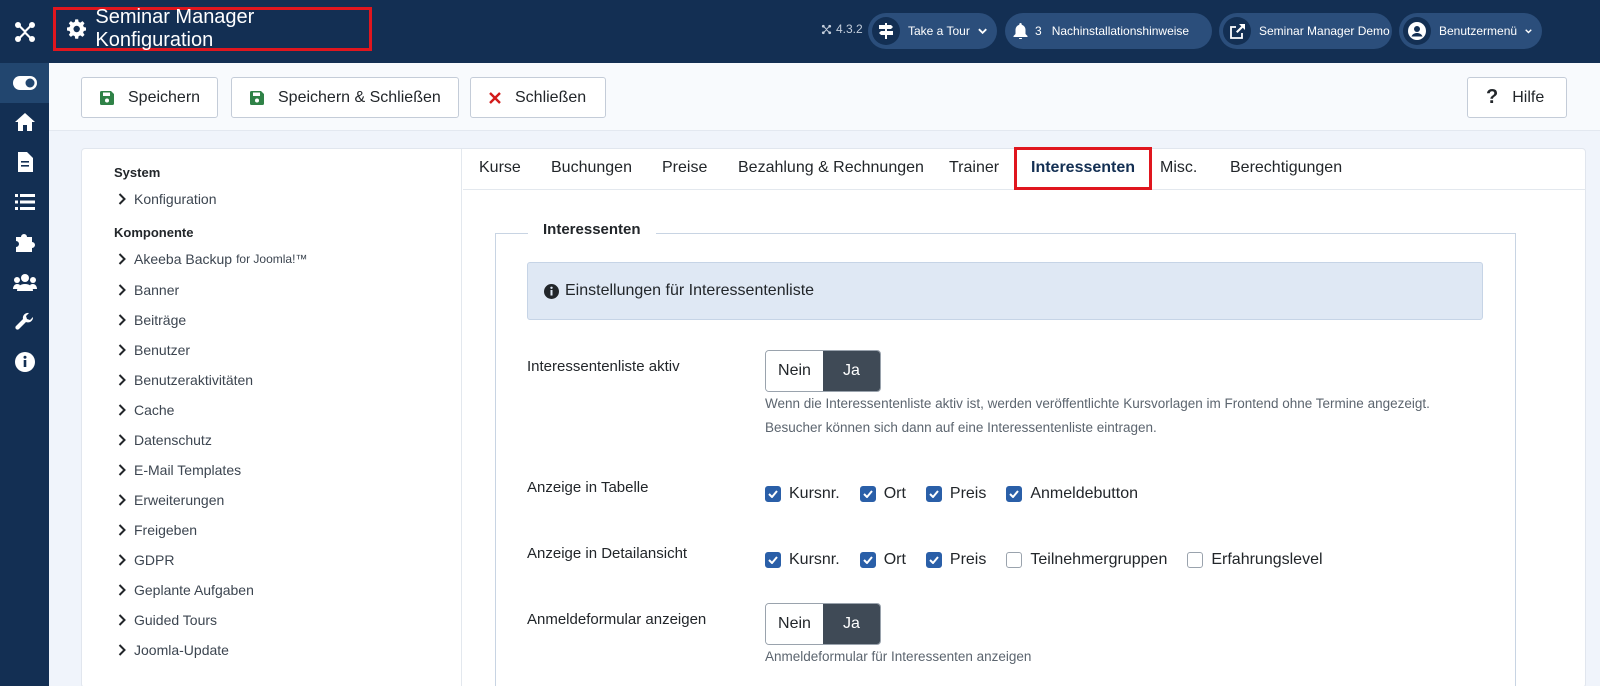 The image size is (1600, 686). I want to click on tab-trainer: Trainer, so click(974, 169).